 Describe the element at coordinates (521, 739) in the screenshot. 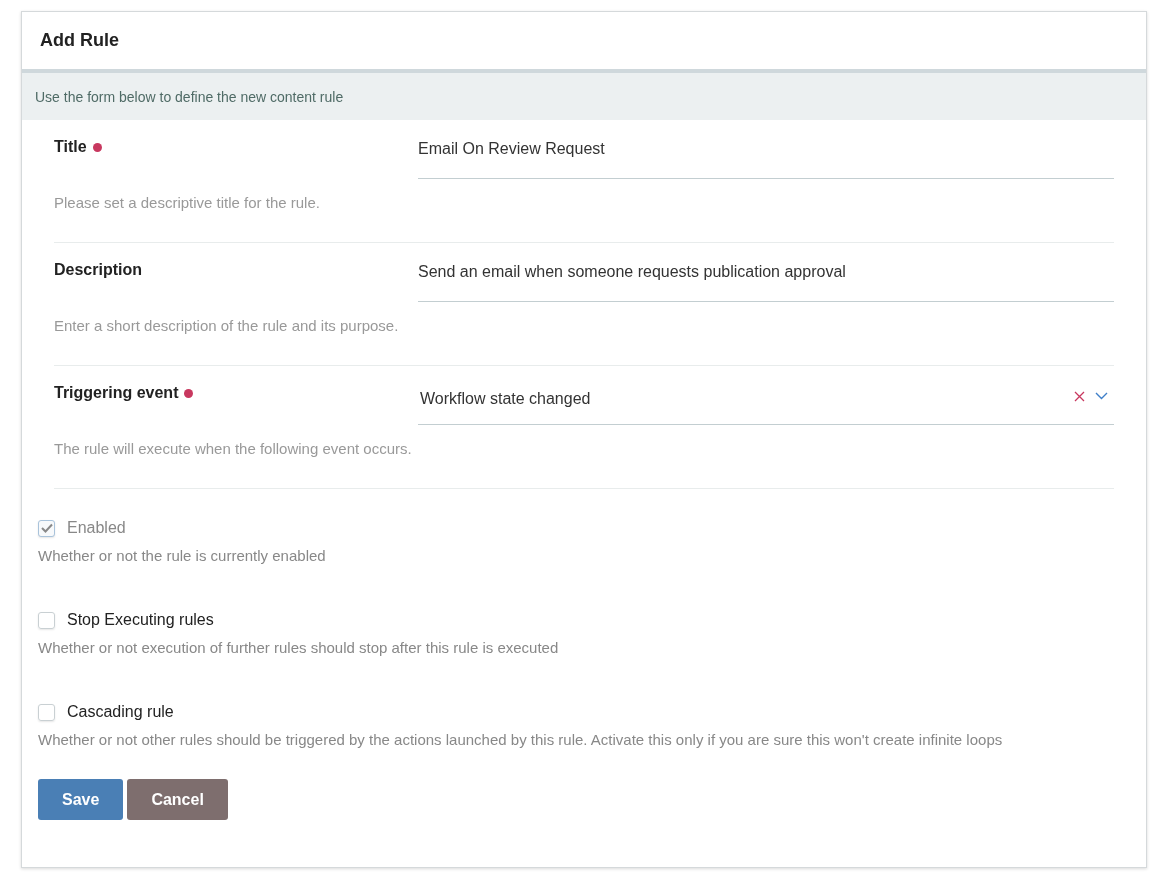

I see `help-text: Whether or not other rules should be triggered by the actions launched by this rule. Activate this only if you are sure this won't create infinite loops` at that location.